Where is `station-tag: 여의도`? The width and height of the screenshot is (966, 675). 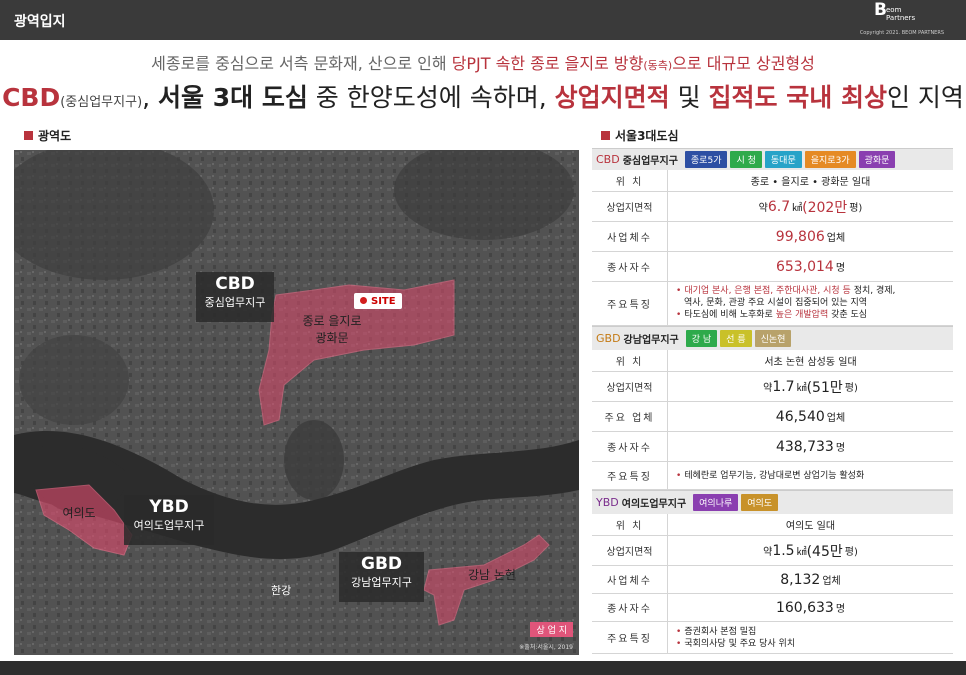
station-tag: 여의도 is located at coordinates (760, 502).